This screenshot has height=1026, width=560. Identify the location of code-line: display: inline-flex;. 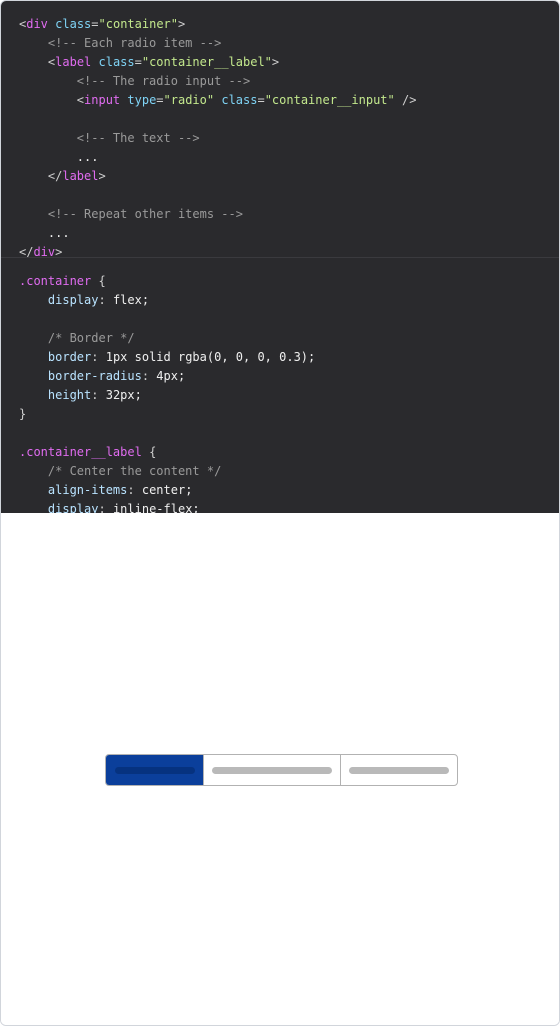
(123, 507).